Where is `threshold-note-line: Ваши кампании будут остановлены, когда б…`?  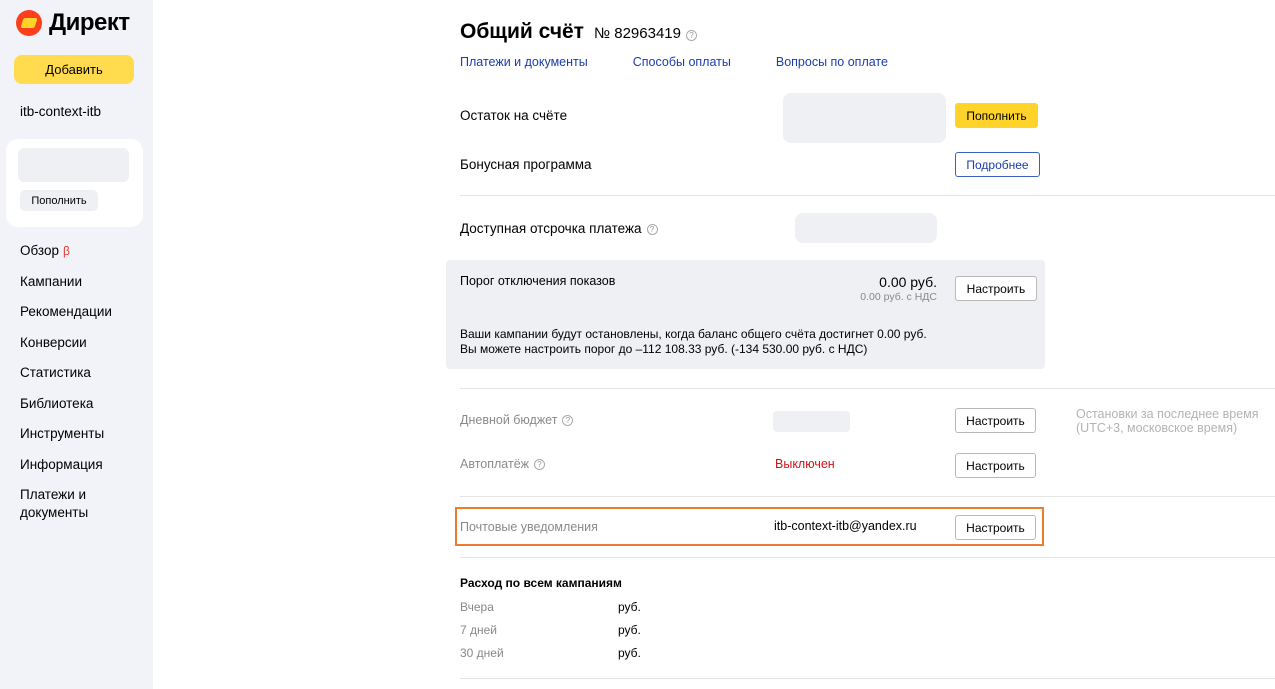
threshold-note-line: Ваши кампании будут остановлены, когда б… is located at coordinates (693, 334).